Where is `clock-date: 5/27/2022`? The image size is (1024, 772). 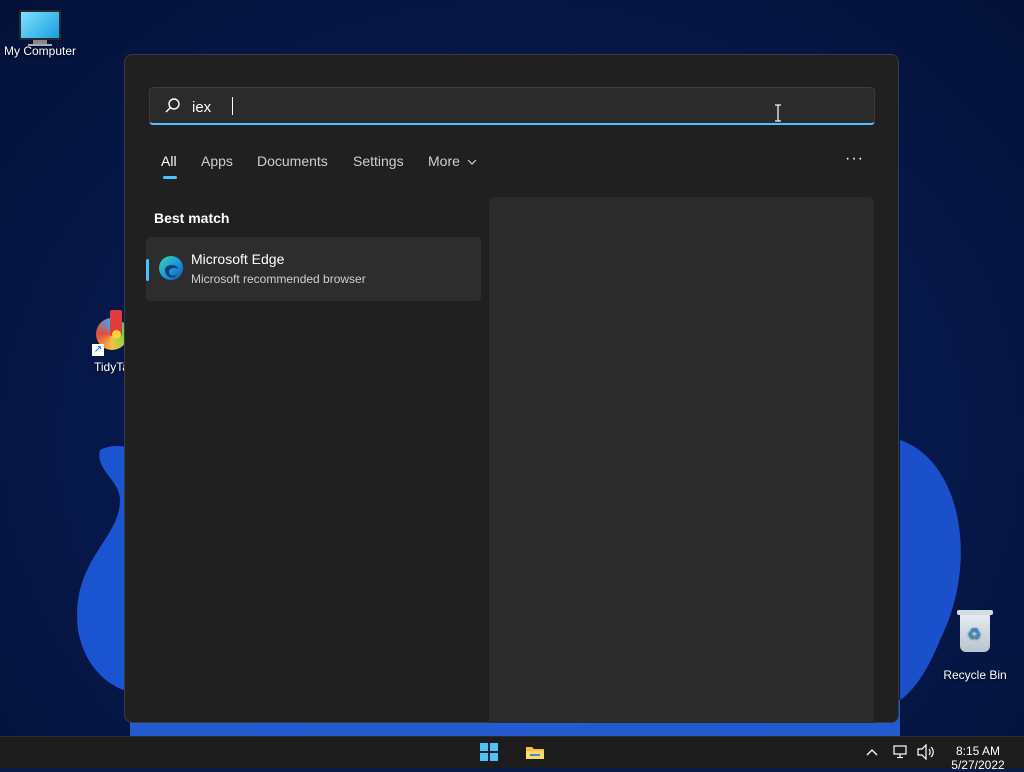
clock-date: 5/27/2022 is located at coordinates (978, 765).